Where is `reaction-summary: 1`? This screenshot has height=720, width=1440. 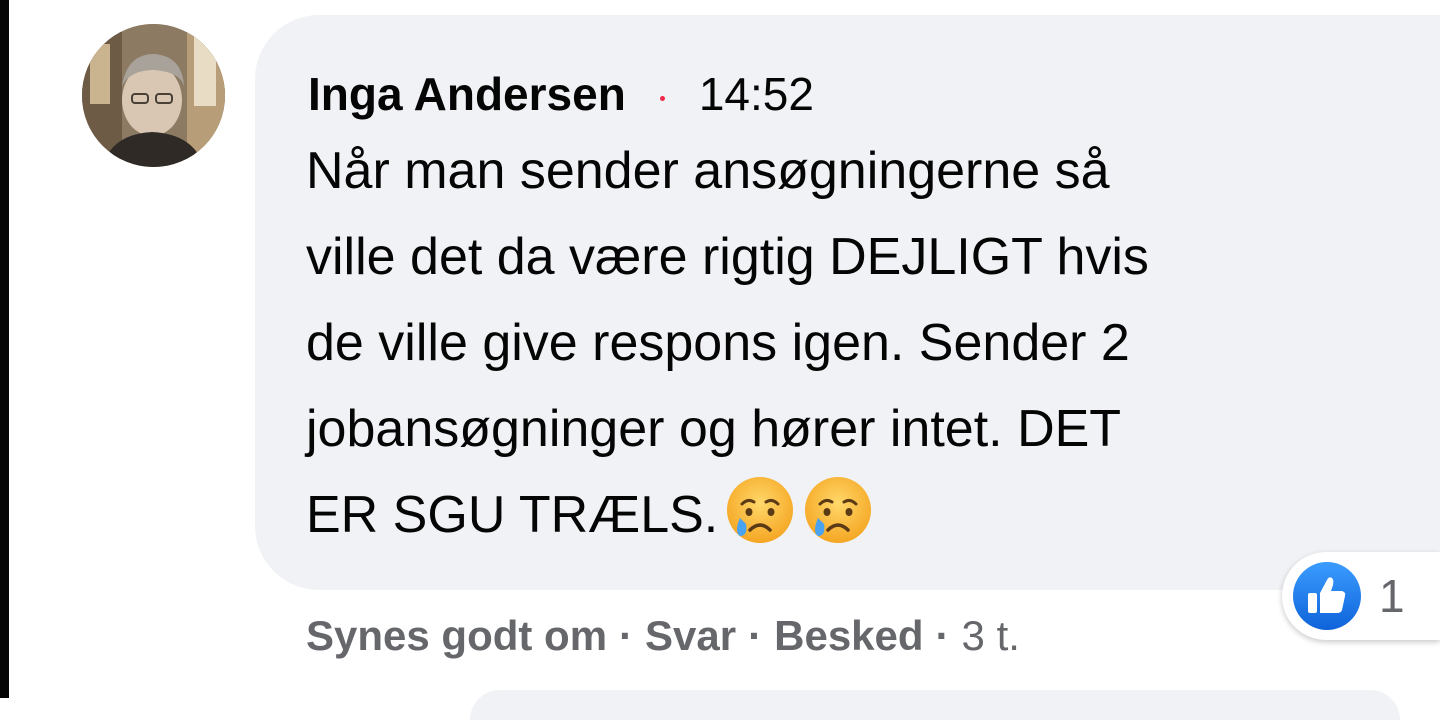
reaction-summary: 1 is located at coordinates (1361, 596).